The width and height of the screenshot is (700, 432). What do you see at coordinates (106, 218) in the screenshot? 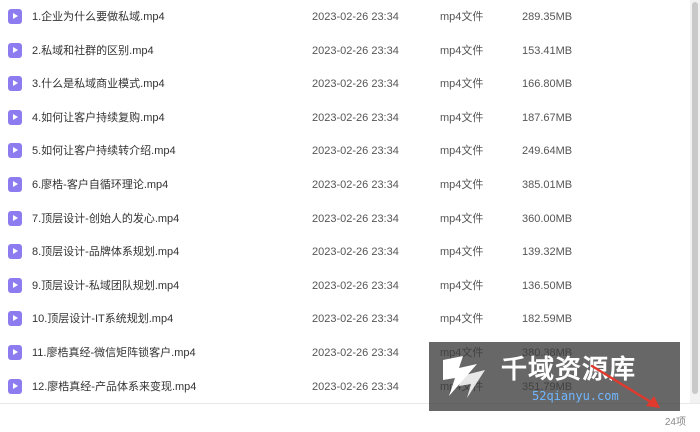
I see `file-name: 7.顶层设计-创始人的发心.mp4` at bounding box center [106, 218].